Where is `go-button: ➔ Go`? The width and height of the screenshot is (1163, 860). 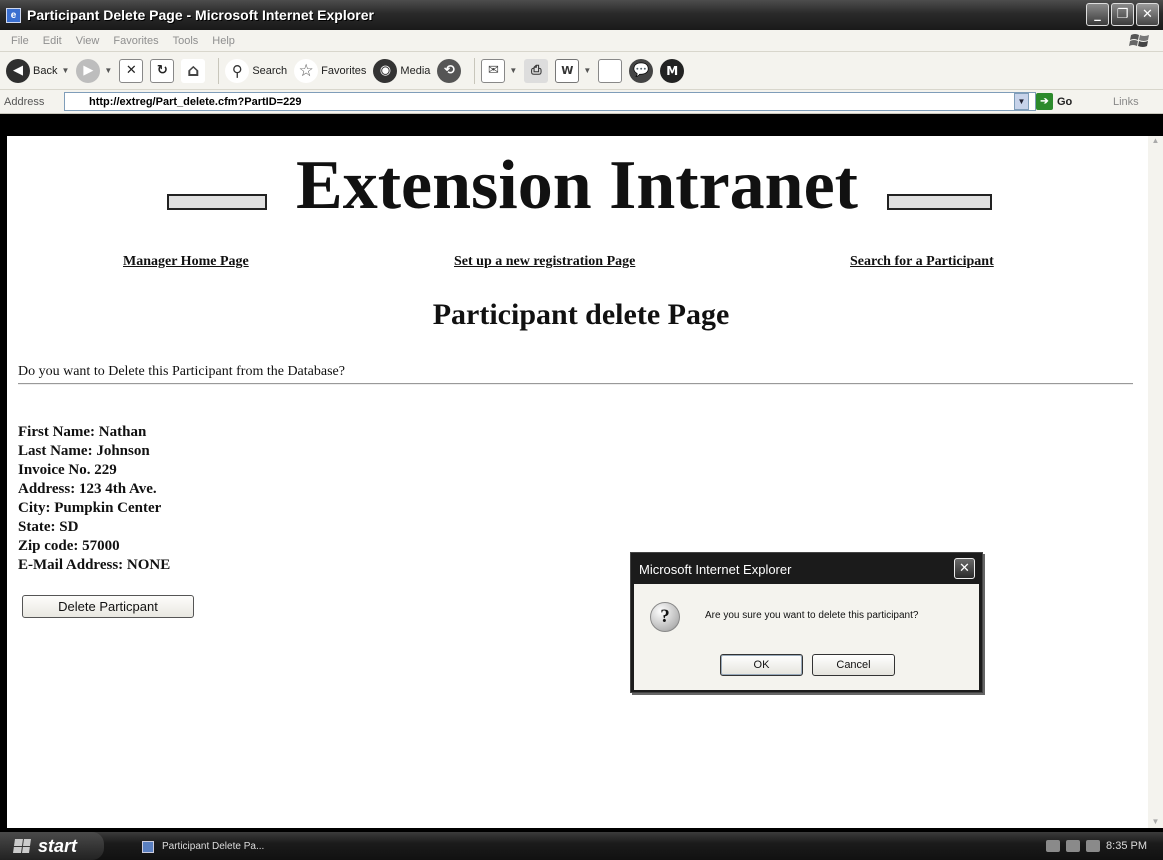
go-button: ➔ Go is located at coordinates (1054, 101).